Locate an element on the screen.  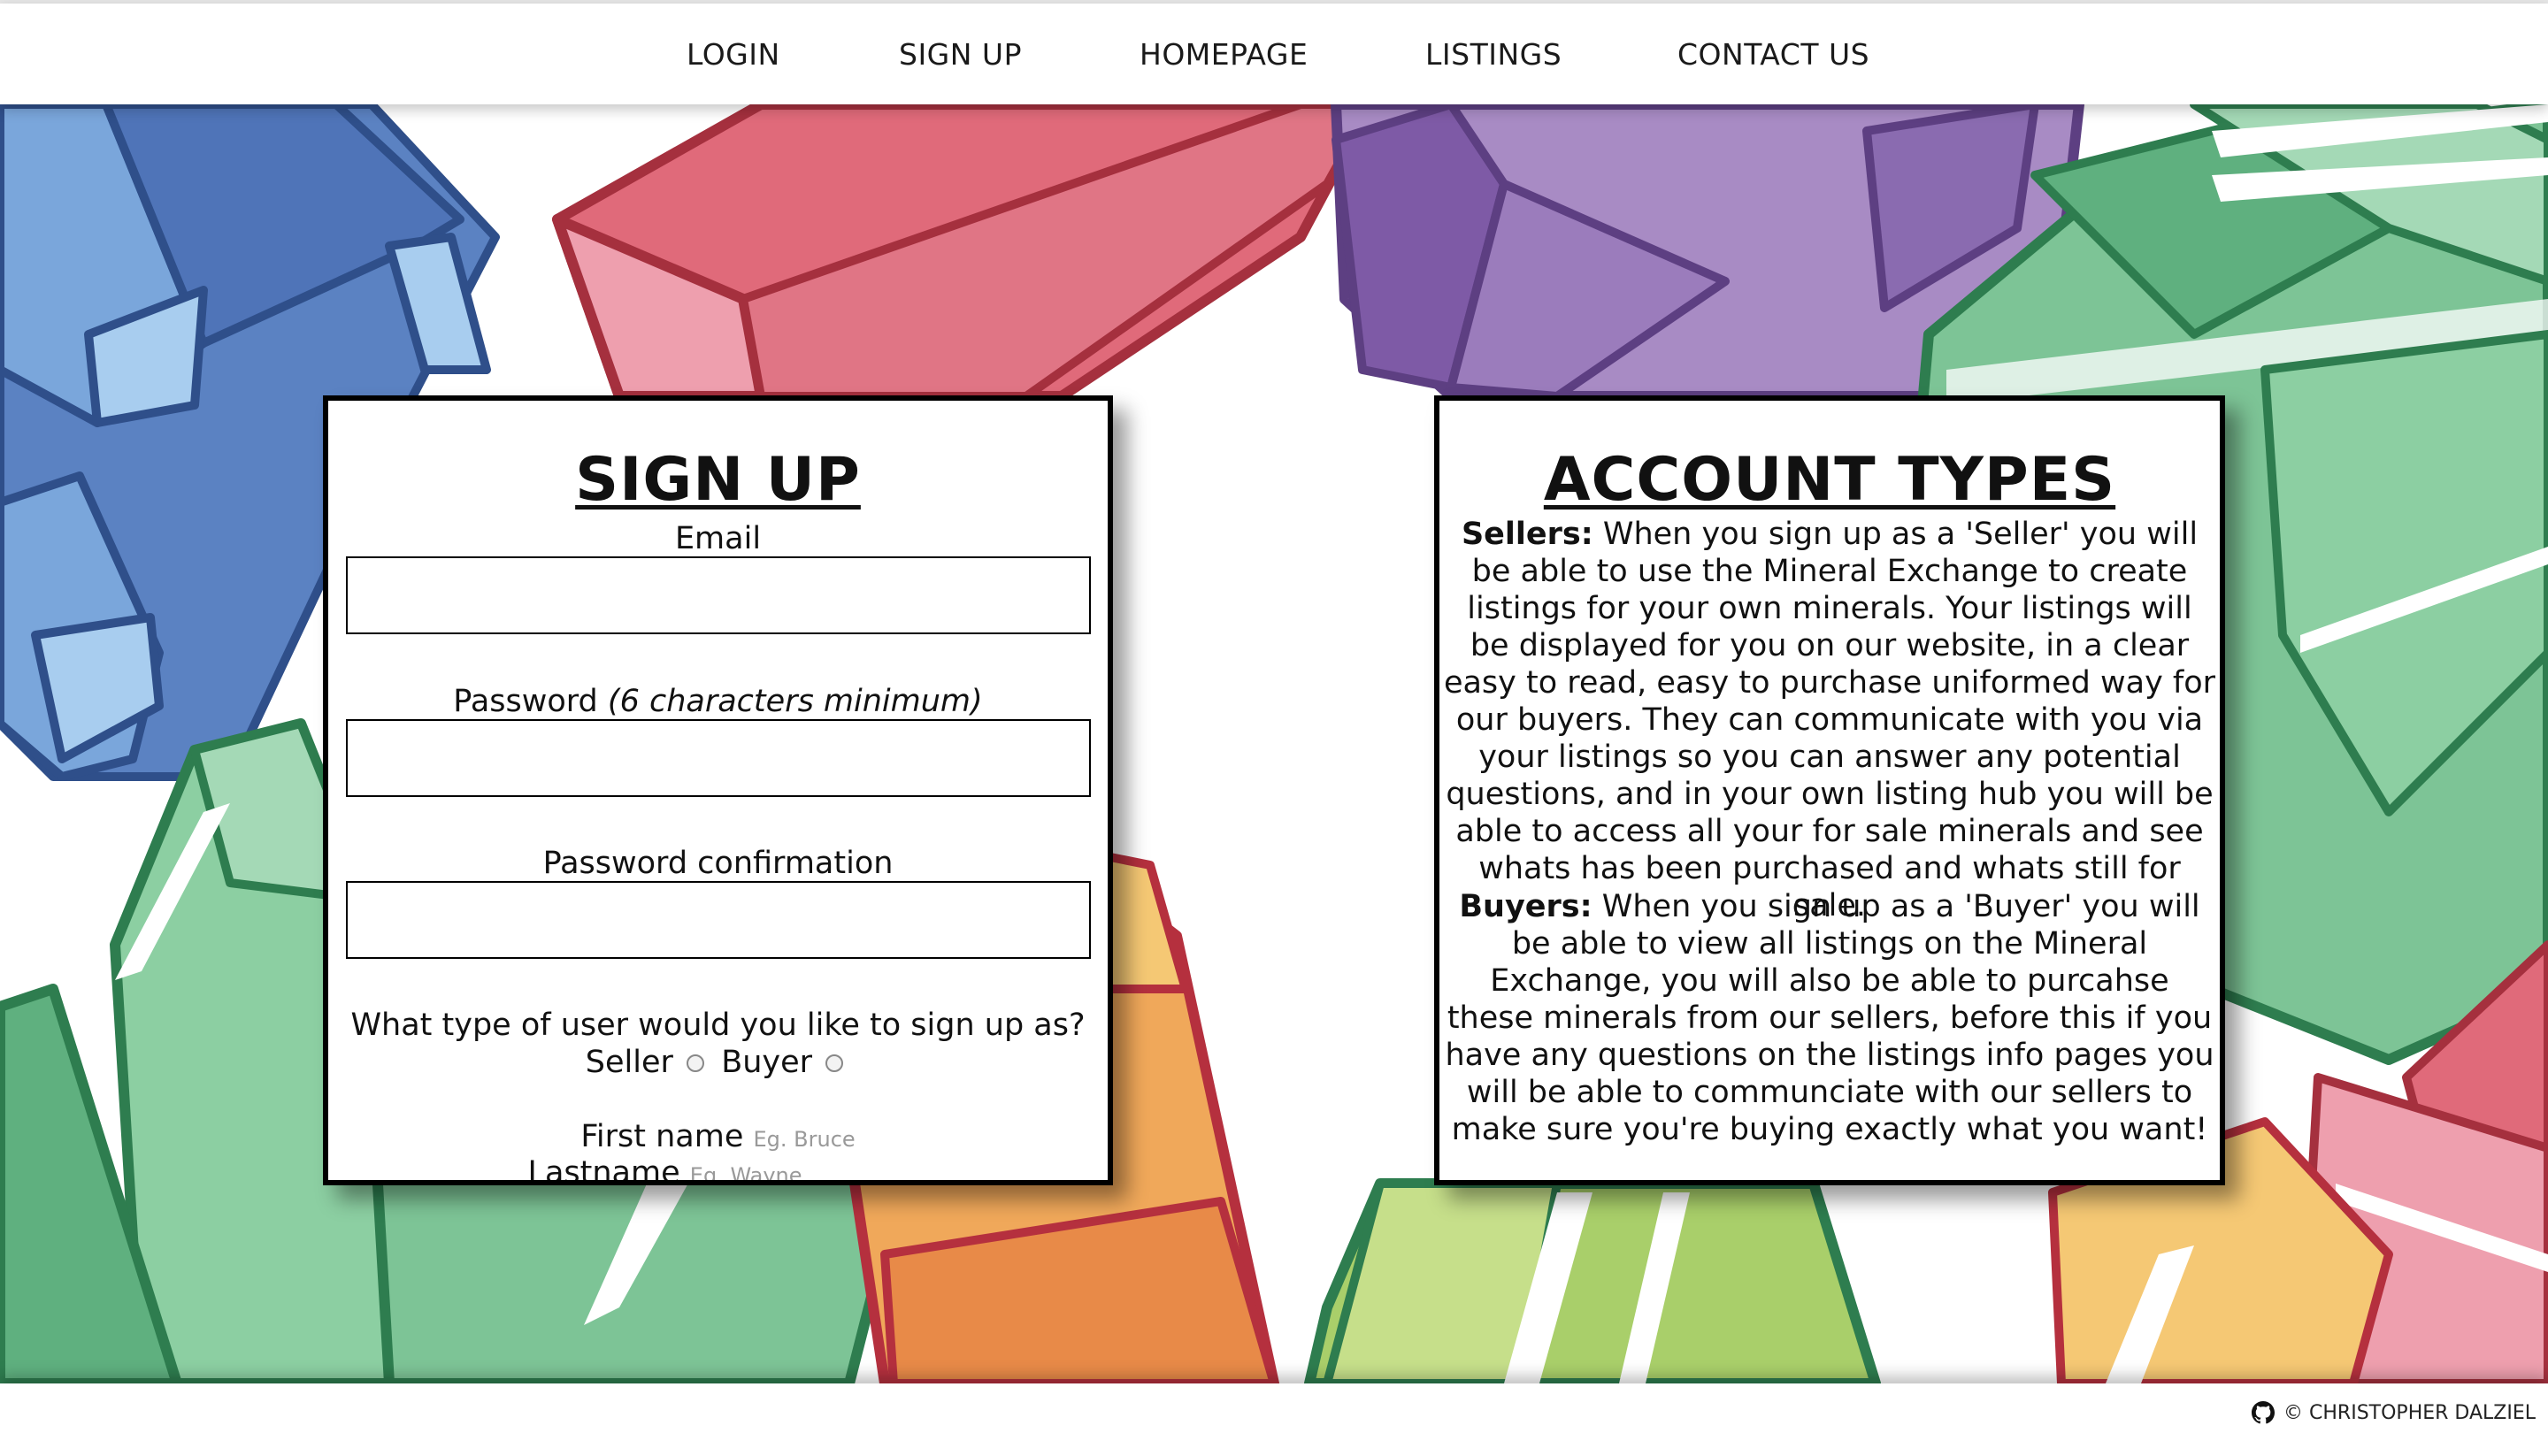
last-name-input: Eg. Wayne is located at coordinates (746, 1171).